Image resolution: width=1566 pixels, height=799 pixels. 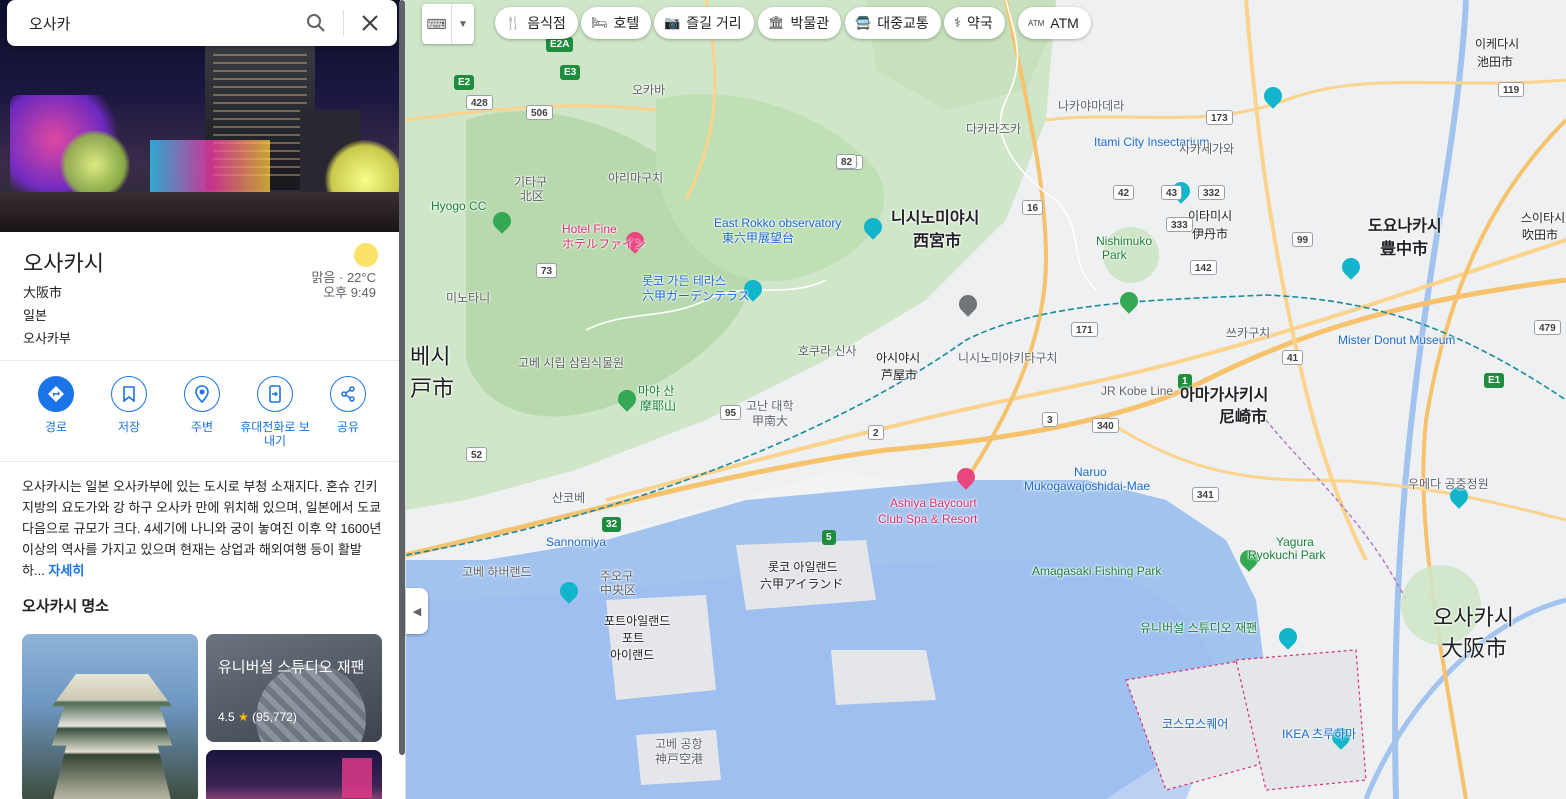 I want to click on star-icon: ★, so click(x=243, y=717).